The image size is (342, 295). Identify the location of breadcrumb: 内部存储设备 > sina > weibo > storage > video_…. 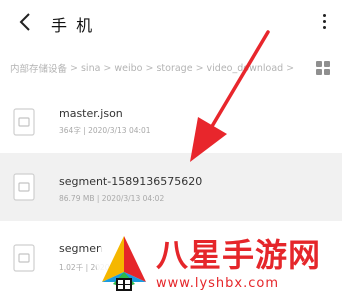
(153, 68).